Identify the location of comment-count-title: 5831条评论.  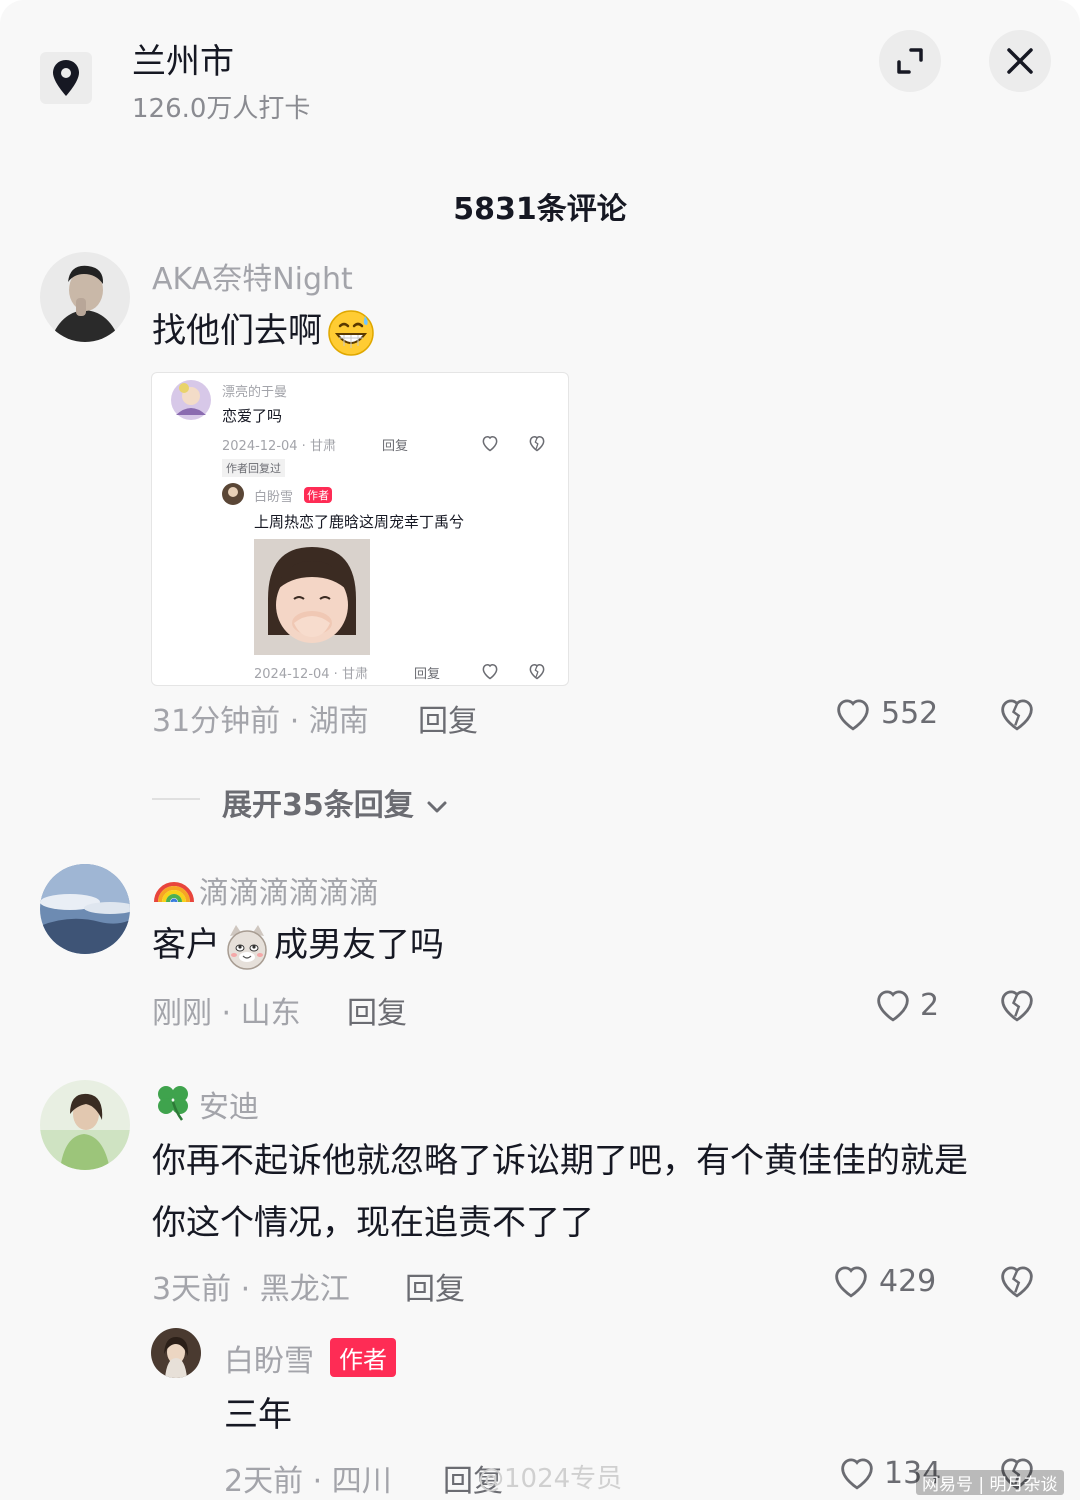
(540, 209).